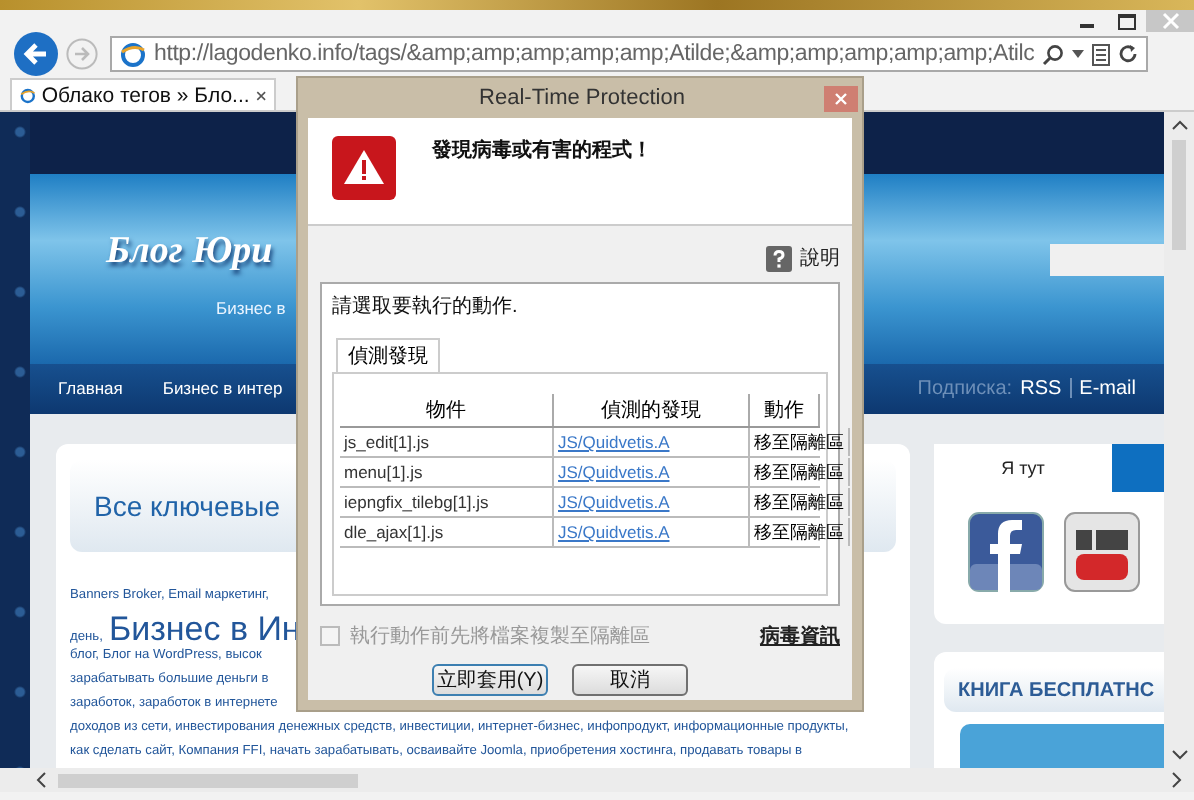 Image resolution: width=1194 pixels, height=800 pixels. What do you see at coordinates (1179, 125) in the screenshot?
I see `scroll-up-icon` at bounding box center [1179, 125].